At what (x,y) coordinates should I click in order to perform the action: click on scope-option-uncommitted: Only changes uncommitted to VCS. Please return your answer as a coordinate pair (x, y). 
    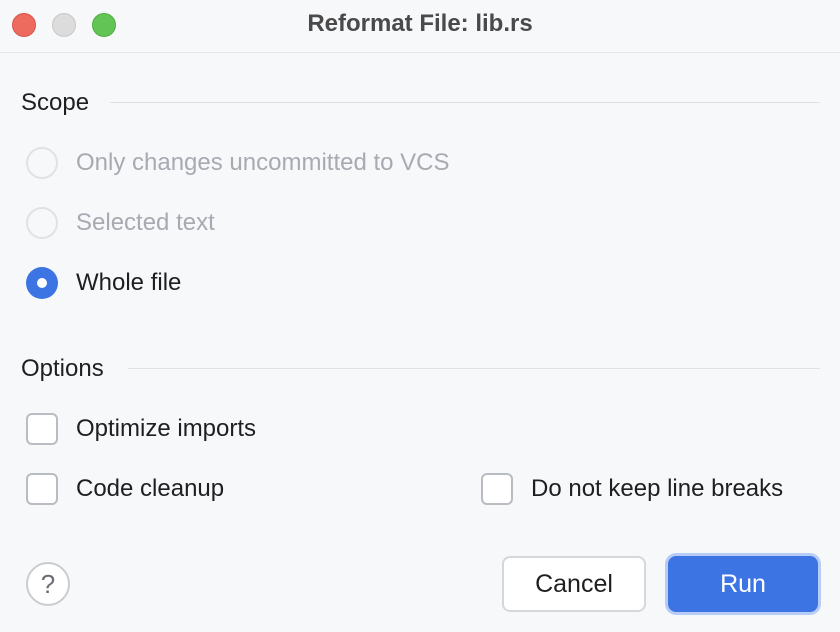
    Looking at the image, I should click on (238, 163).